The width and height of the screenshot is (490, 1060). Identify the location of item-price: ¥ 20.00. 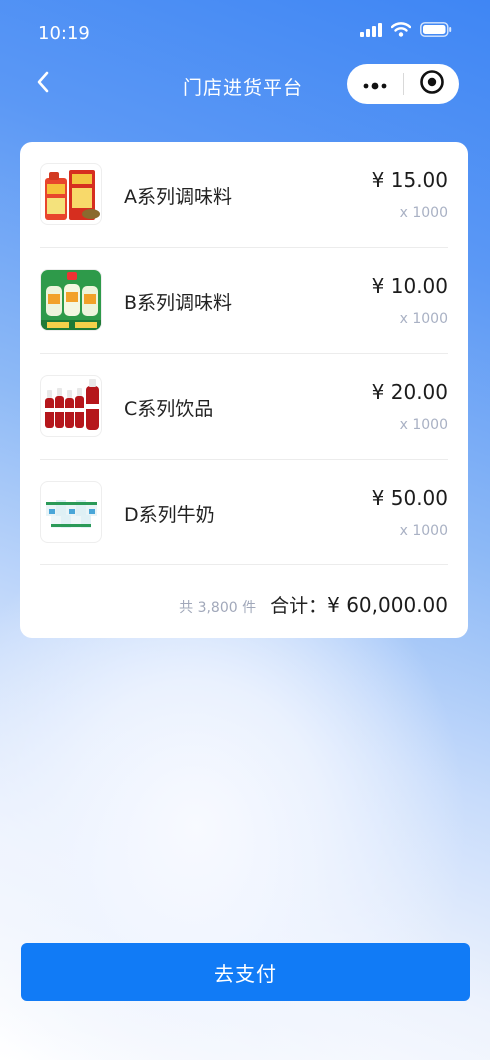
(409, 392).